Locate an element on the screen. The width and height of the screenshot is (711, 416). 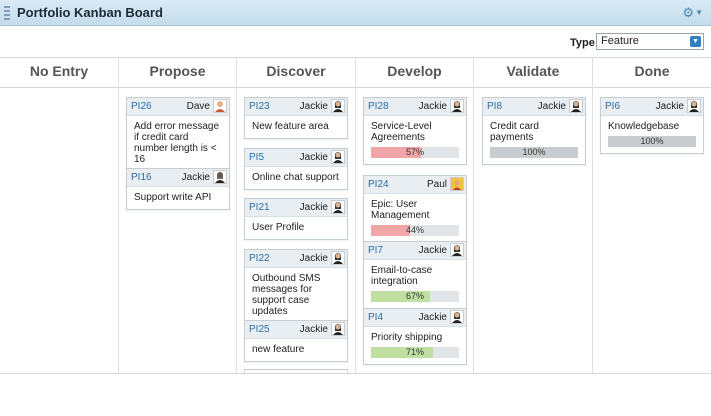
progress-bar: 71% is located at coordinates (415, 352).